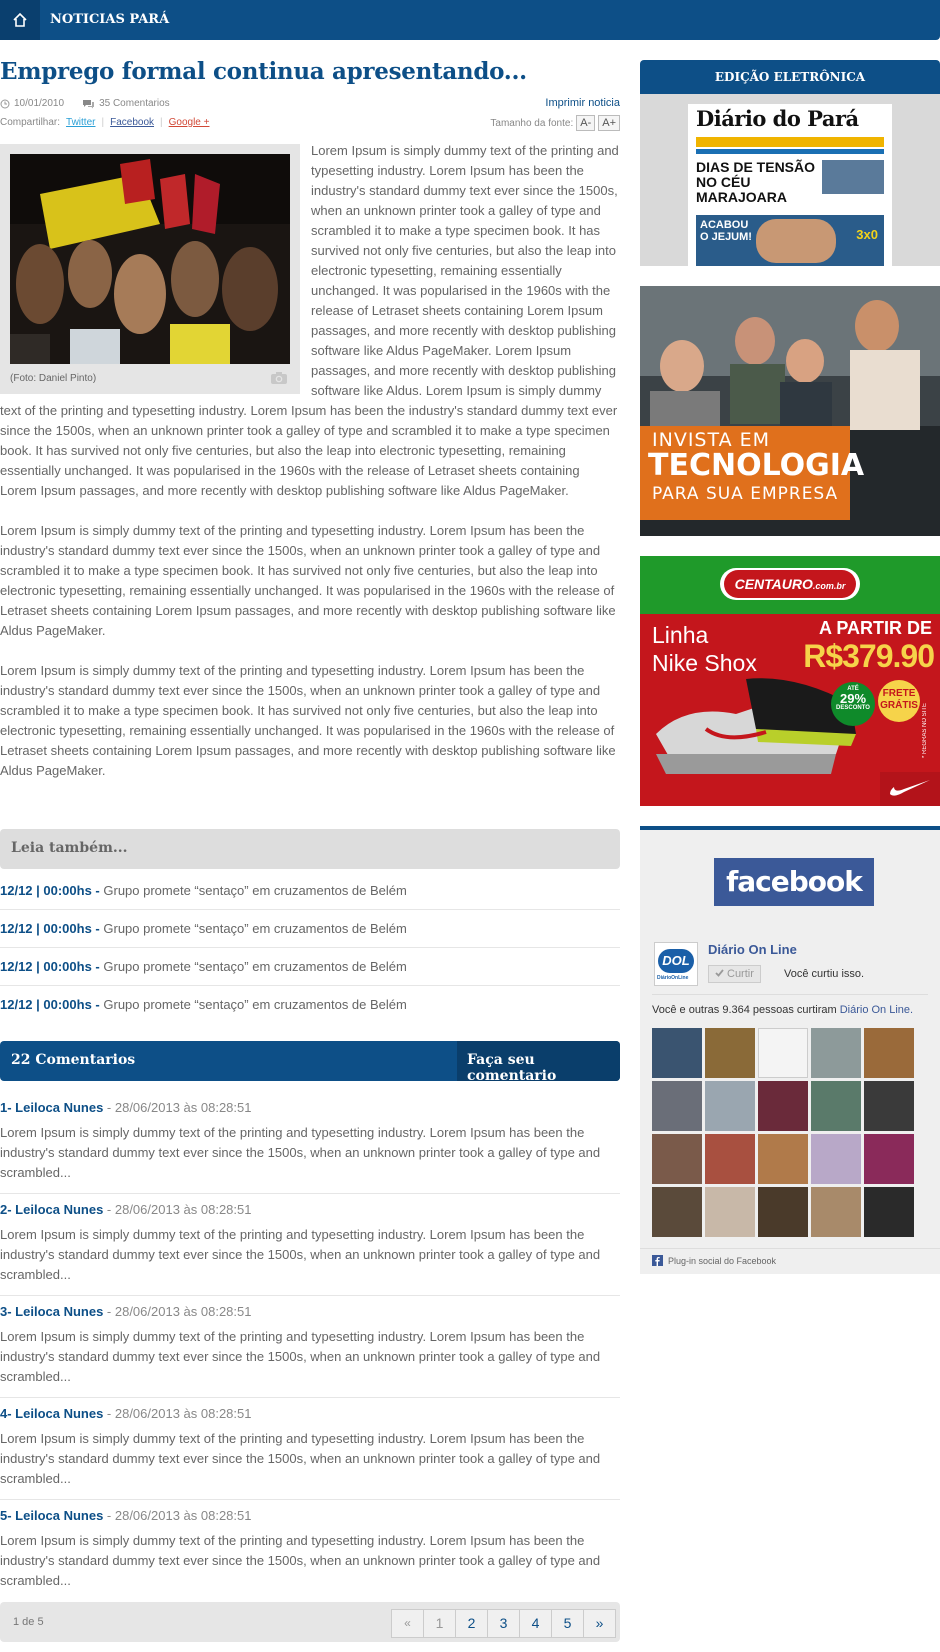  I want to click on page-1-button: 1, so click(439, 1623).